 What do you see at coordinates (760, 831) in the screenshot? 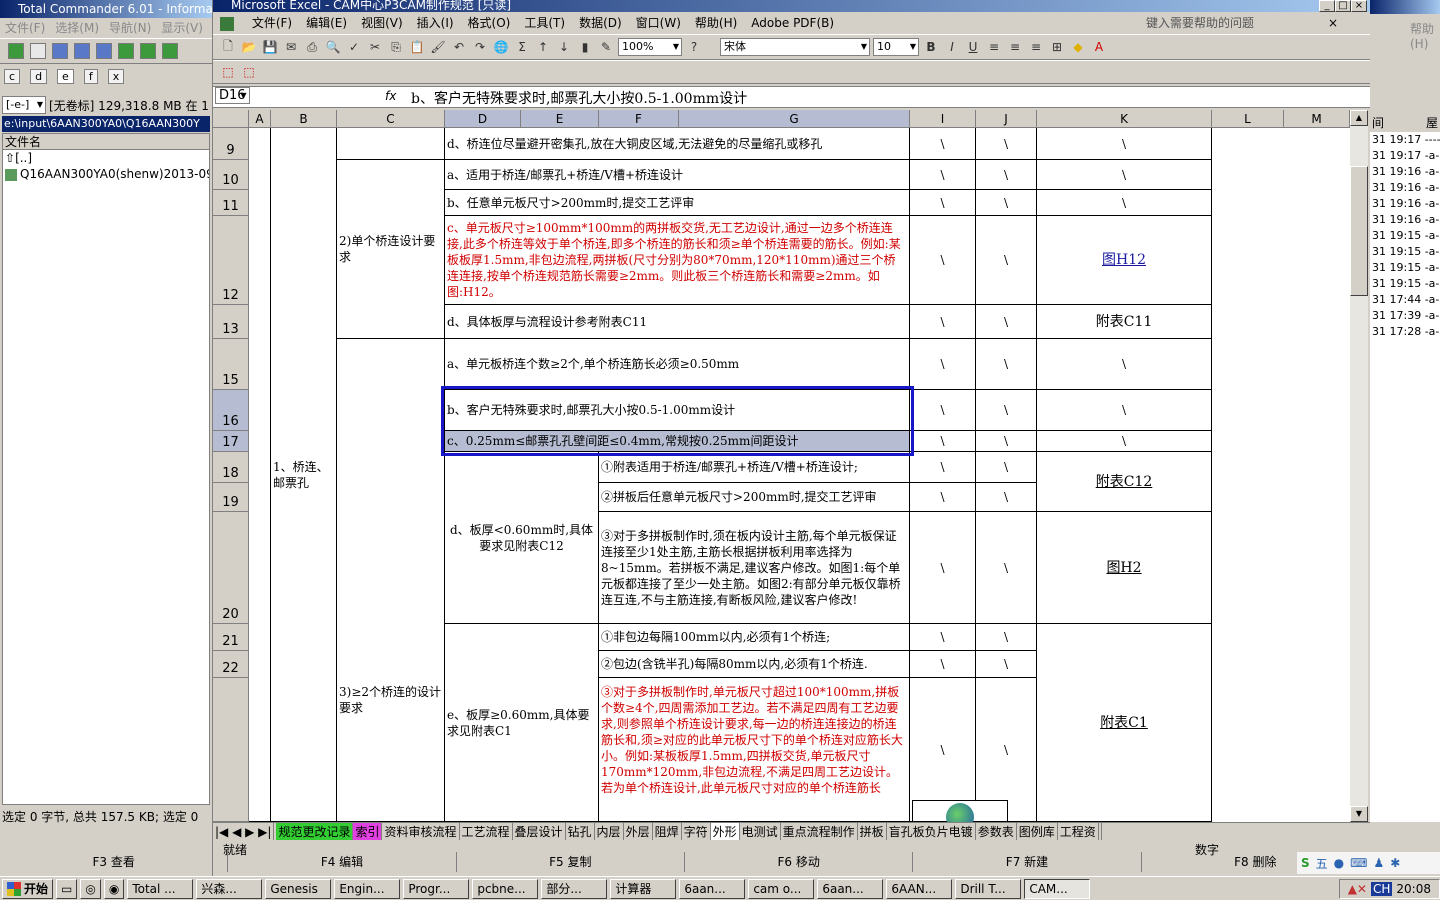
I see `sheet-tab: 电测试` at bounding box center [760, 831].